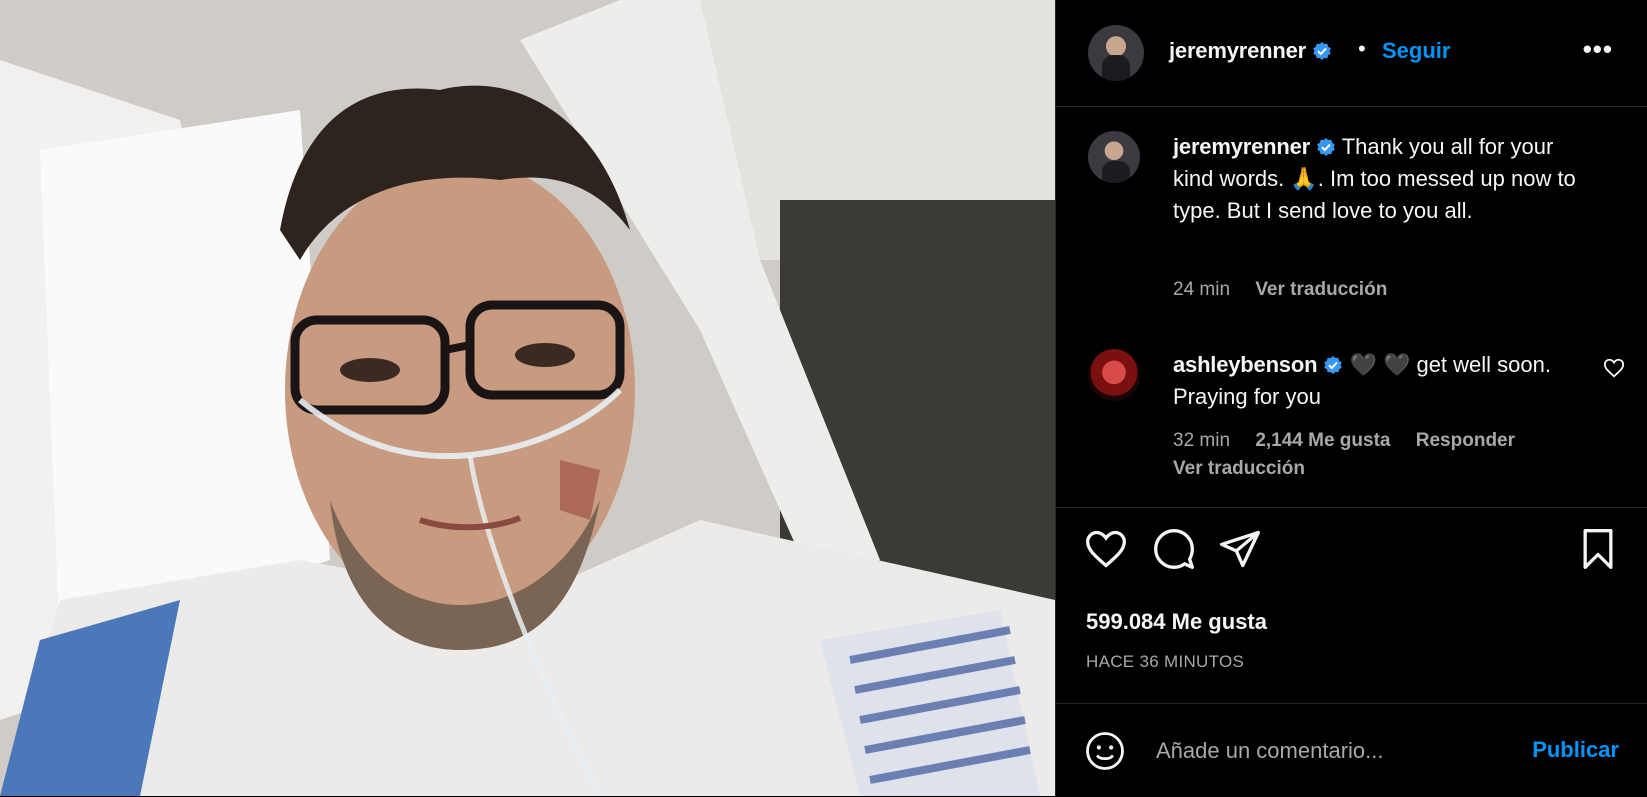 The image size is (1647, 797). I want to click on more-options-icon: •••, so click(1598, 49).